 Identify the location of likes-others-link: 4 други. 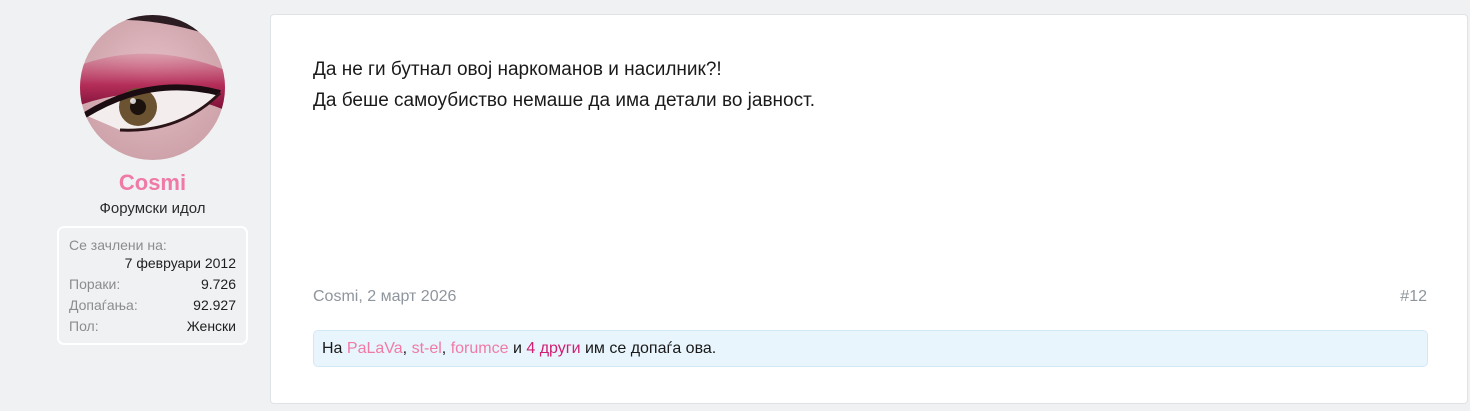
(553, 348).